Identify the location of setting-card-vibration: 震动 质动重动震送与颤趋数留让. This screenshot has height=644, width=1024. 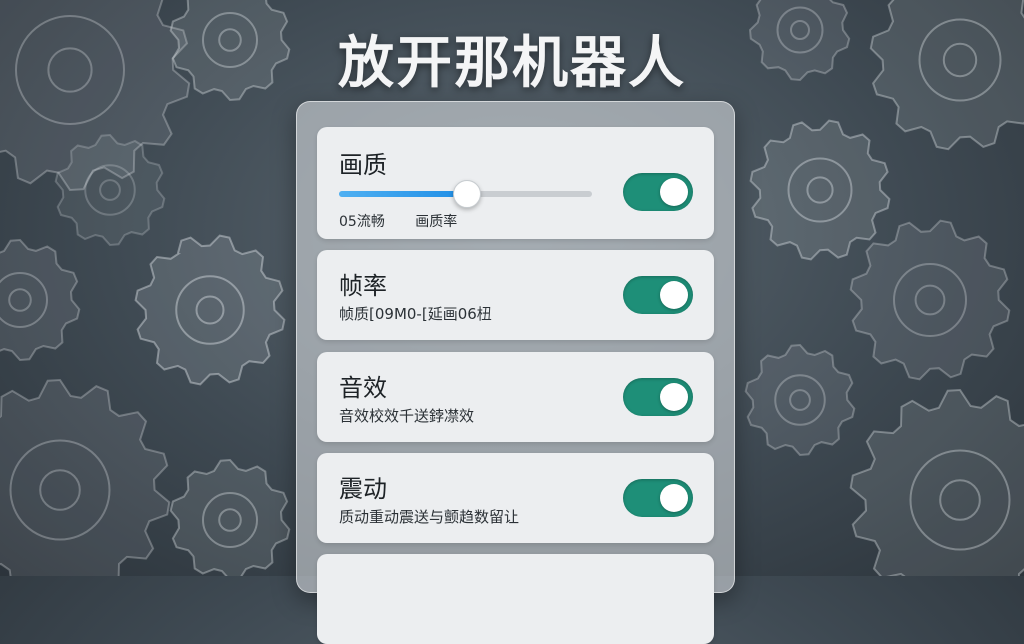
(515, 498).